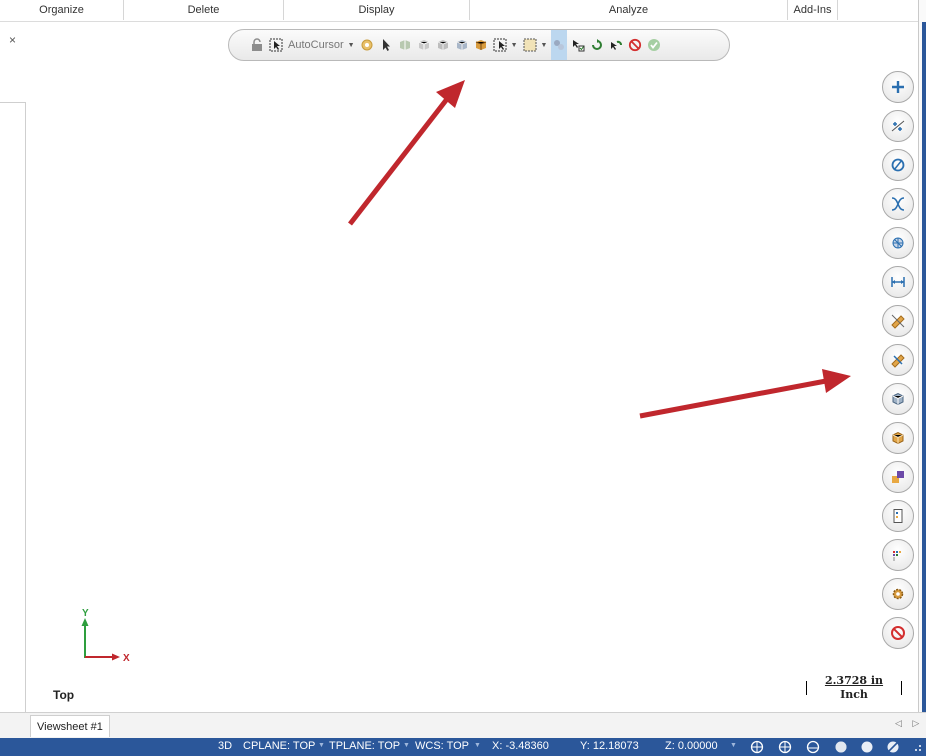 The width and height of the screenshot is (926, 756). I want to click on ribbon-group-delete: Delete, so click(204, 10).